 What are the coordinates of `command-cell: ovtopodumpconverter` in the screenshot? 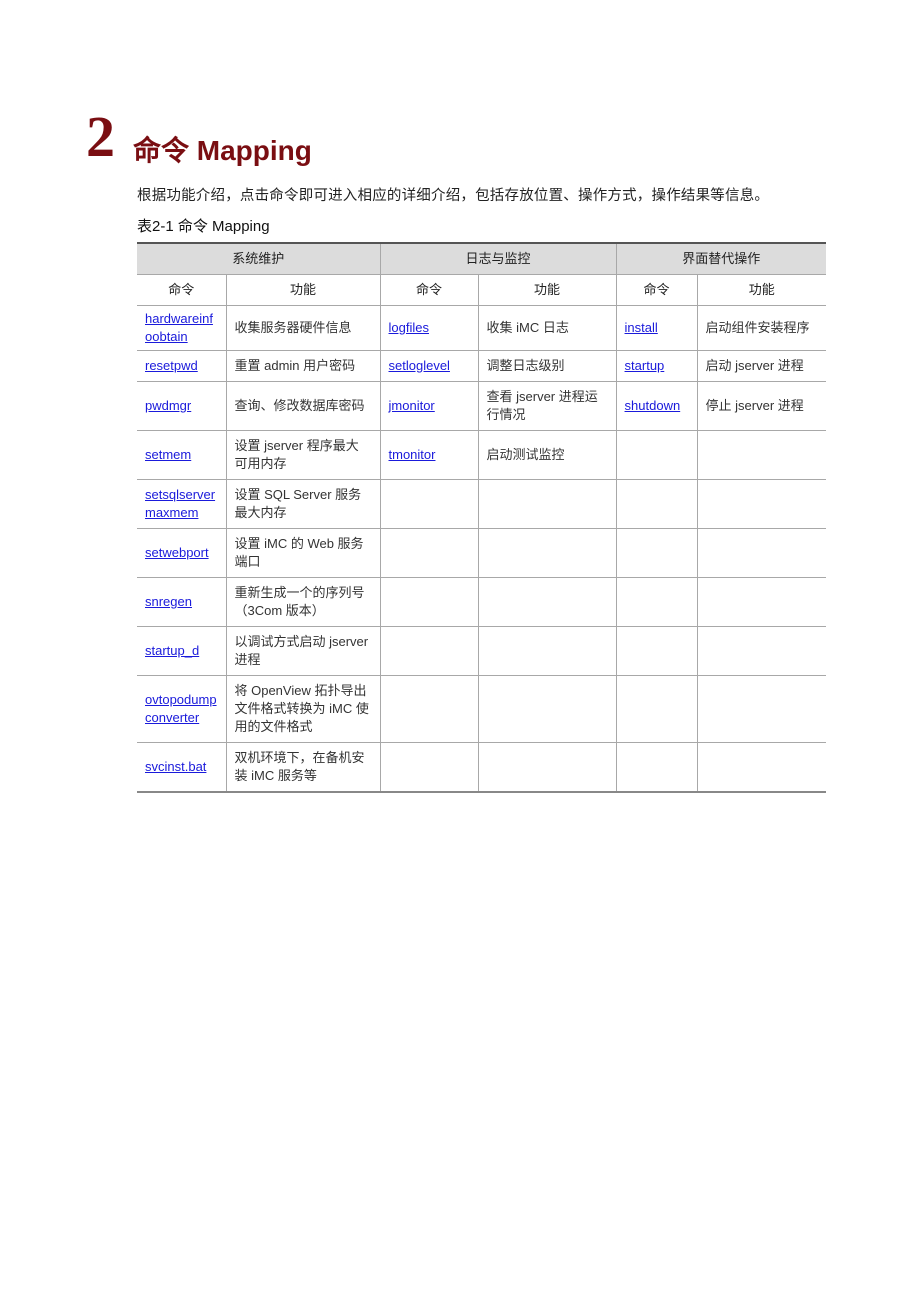 It's located at (182, 709).